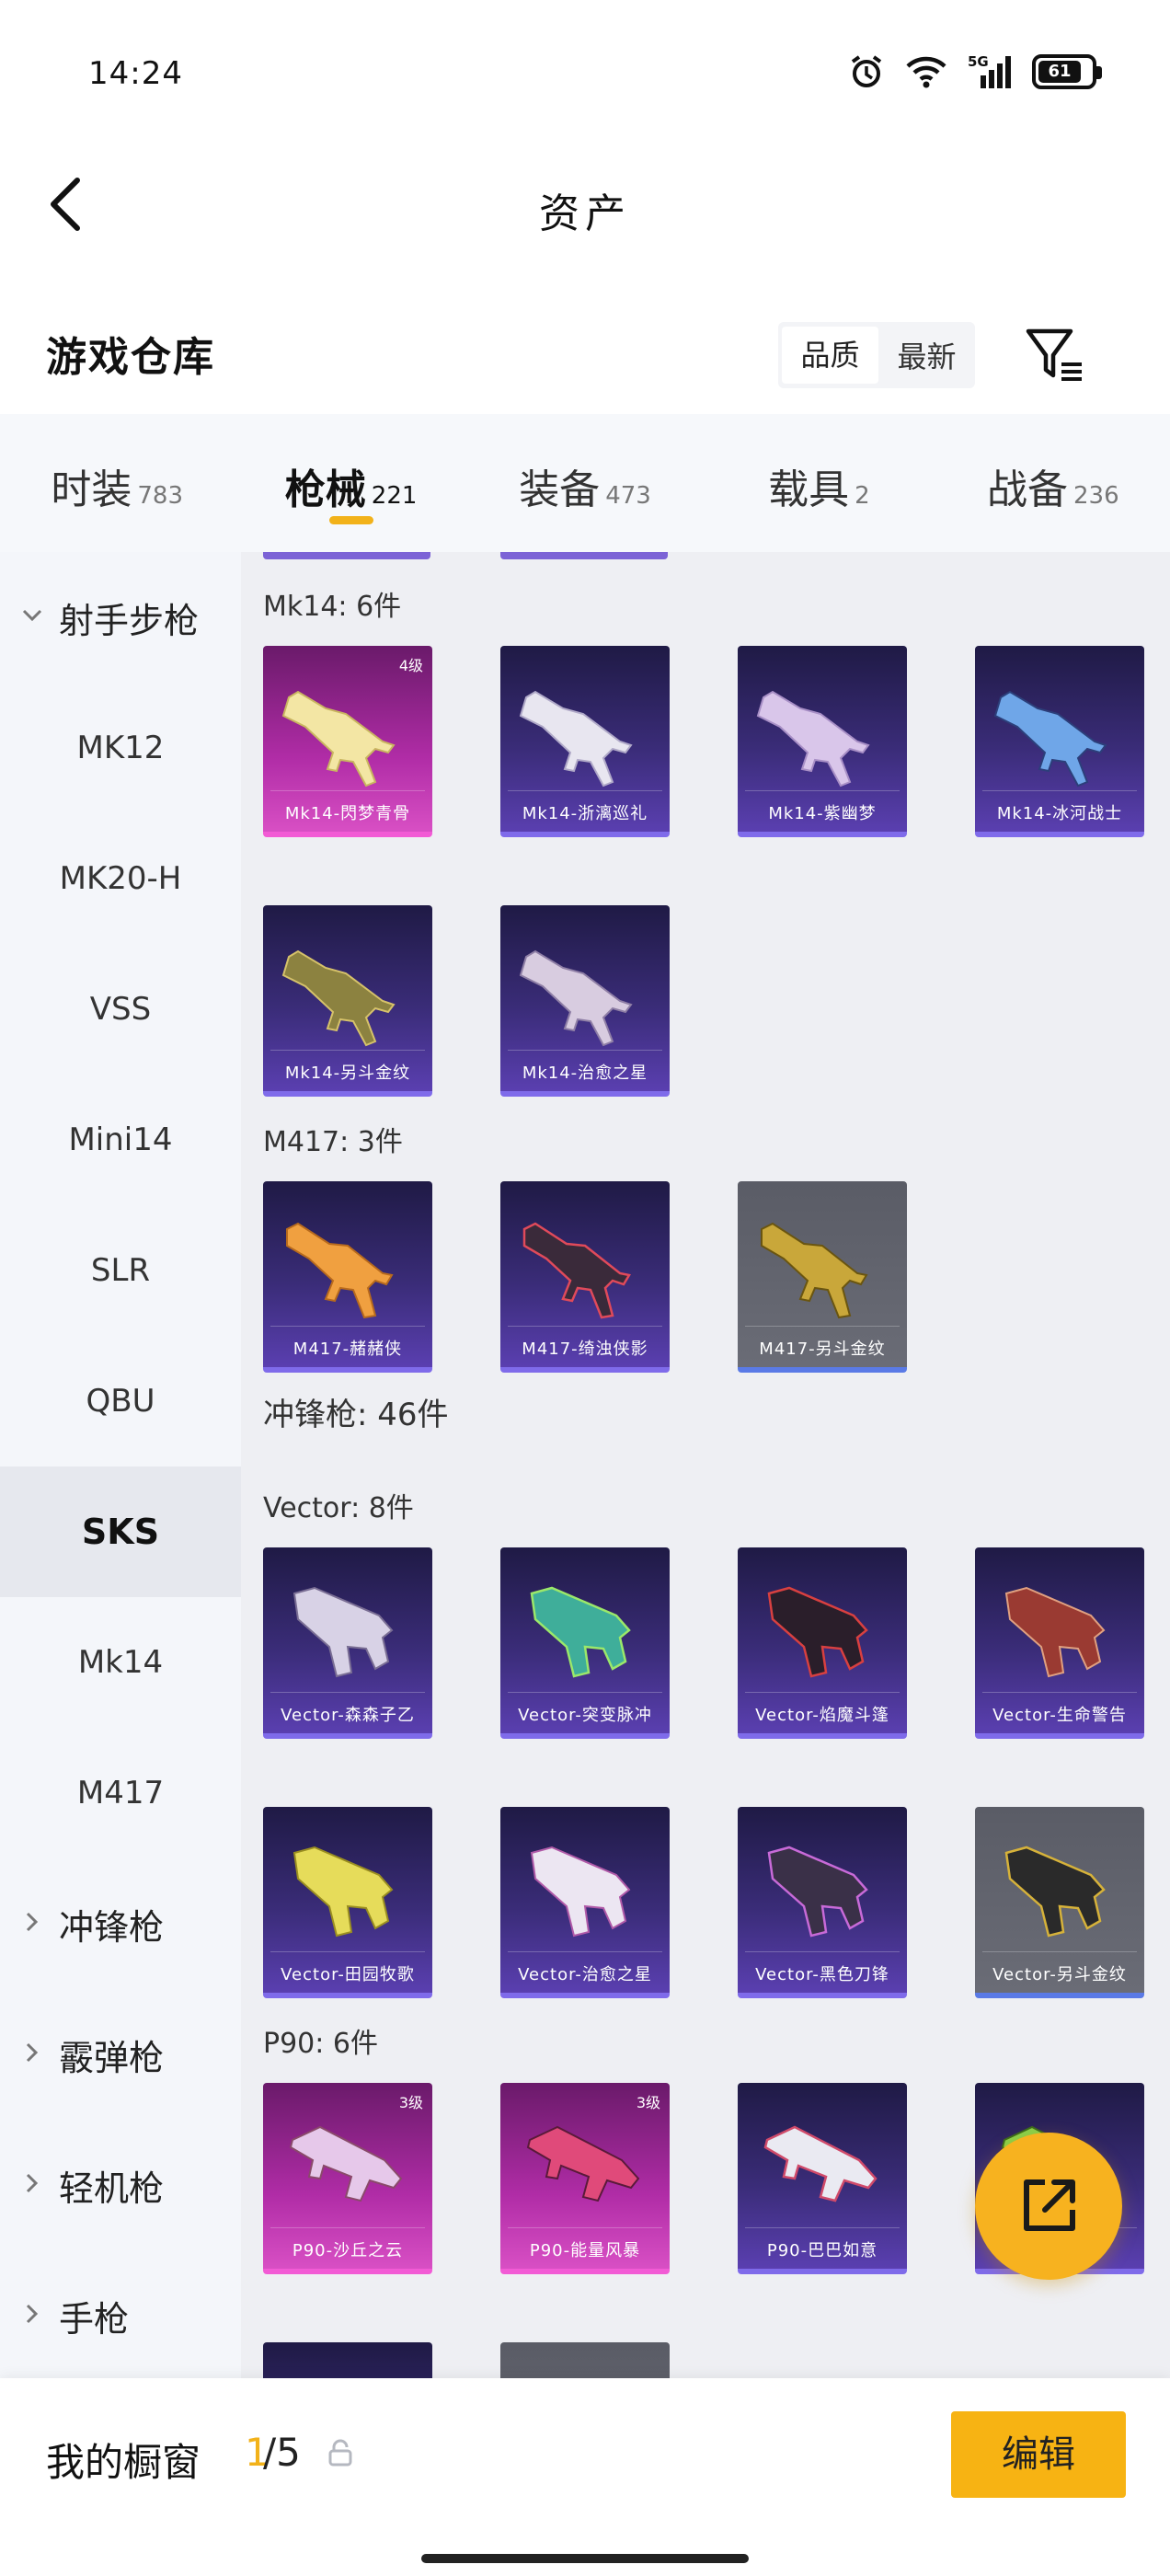 The image size is (1170, 2576). I want to click on tab-weapons: 枪械 221, so click(350, 483).